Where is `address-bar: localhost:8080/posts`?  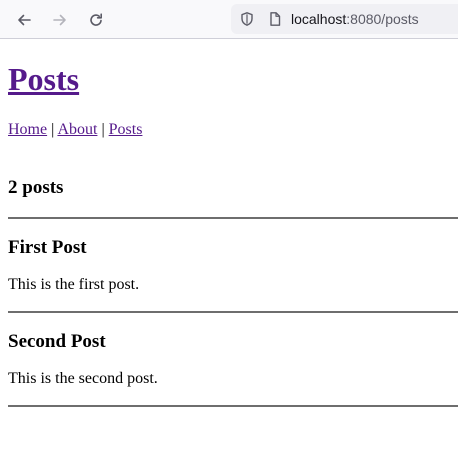 address-bar: localhost:8080/posts is located at coordinates (344, 19).